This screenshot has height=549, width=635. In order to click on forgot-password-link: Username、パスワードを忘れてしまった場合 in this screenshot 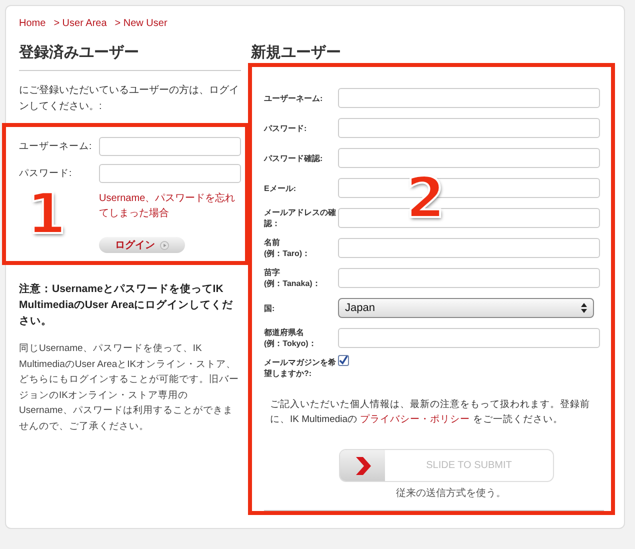, I will do `click(170, 206)`.